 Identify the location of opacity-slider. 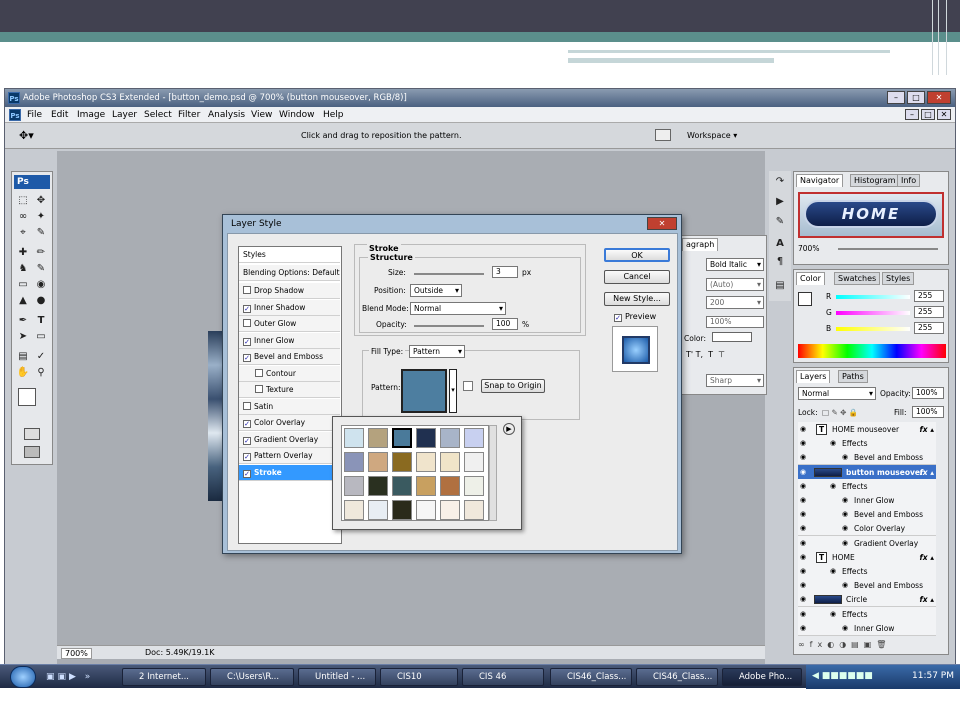
(449, 326).